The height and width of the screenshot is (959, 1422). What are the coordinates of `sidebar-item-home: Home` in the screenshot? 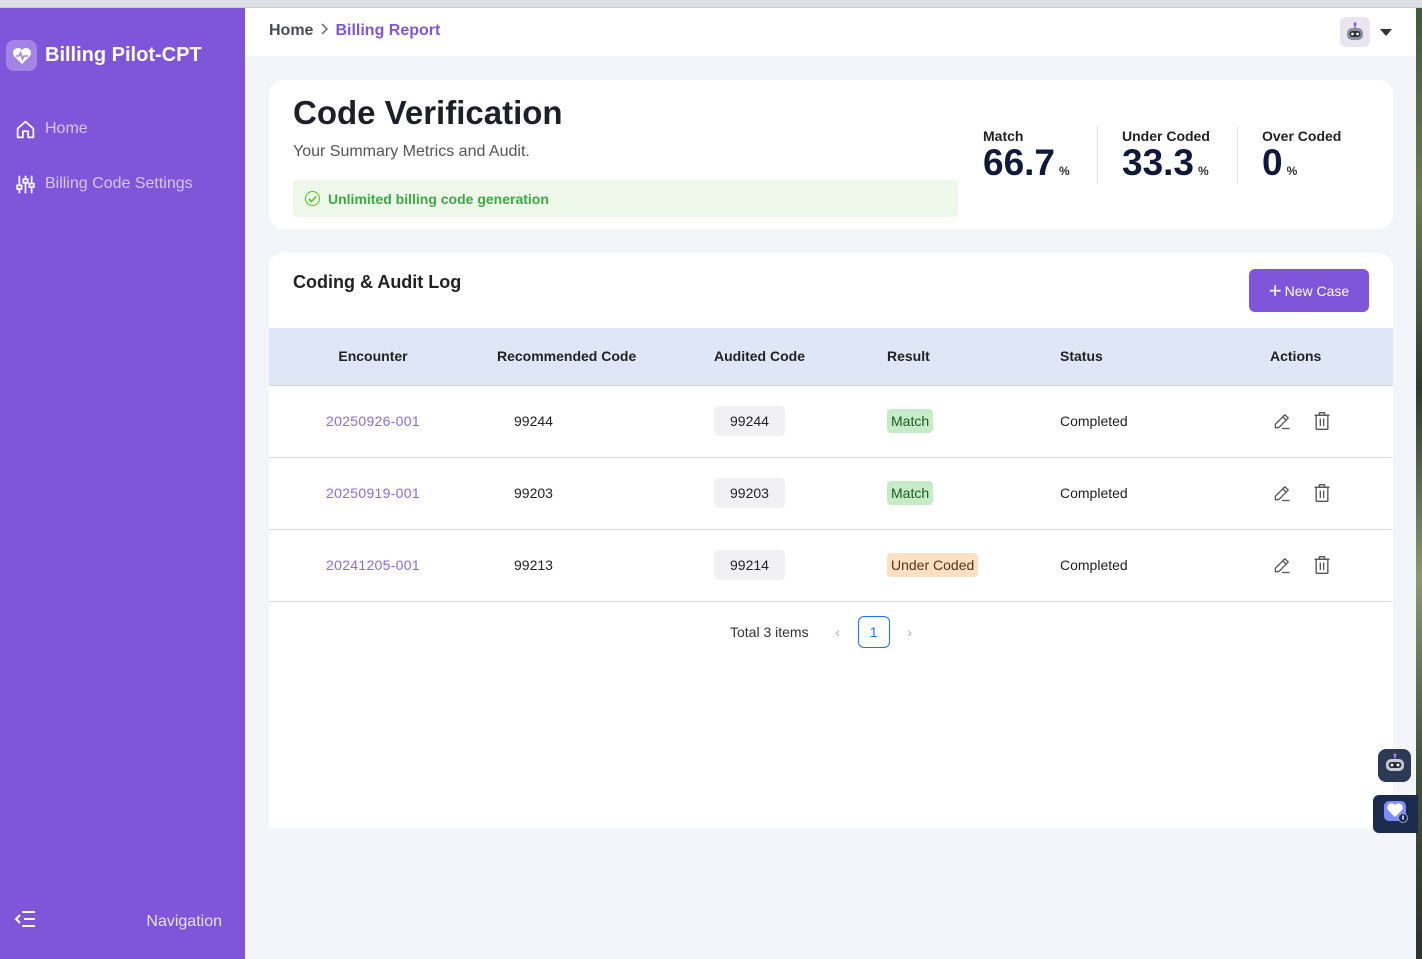 It's located at (51, 129).